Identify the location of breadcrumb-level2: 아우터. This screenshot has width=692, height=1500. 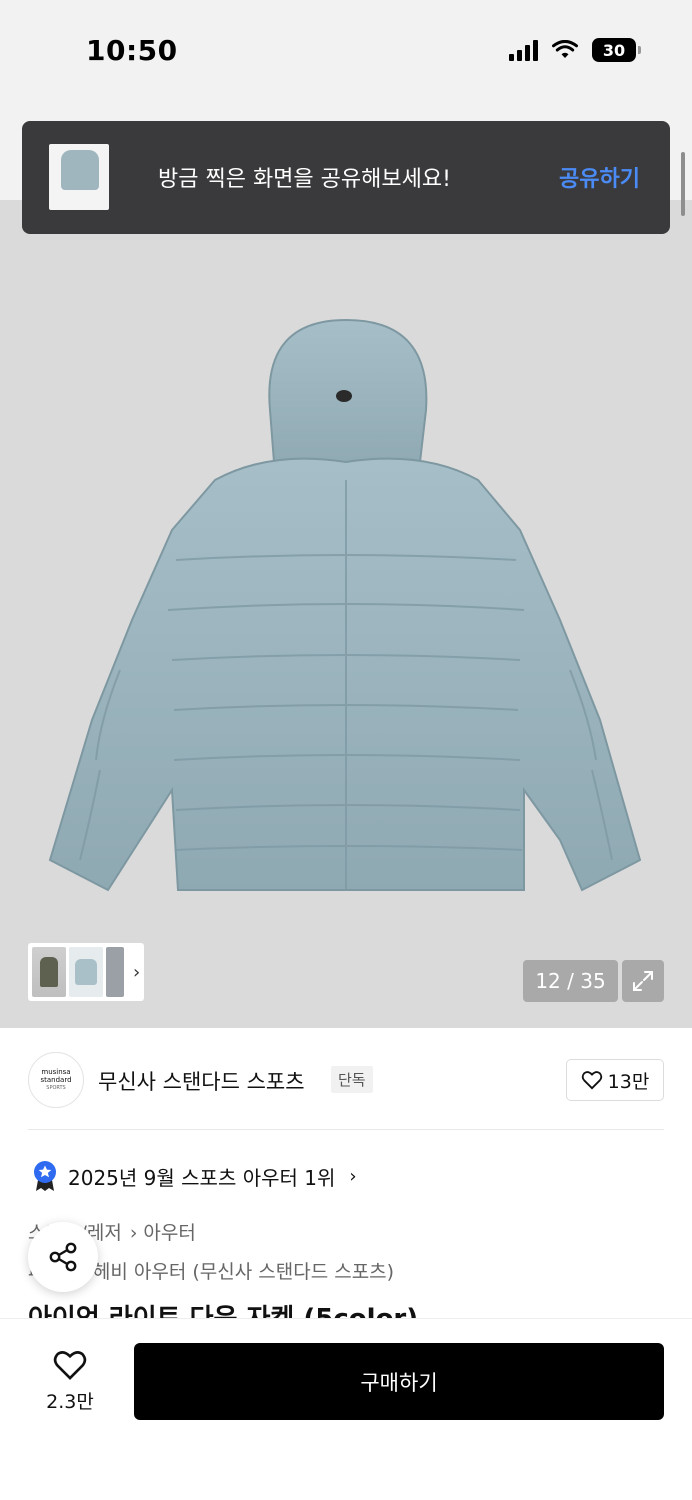
(169, 1233).